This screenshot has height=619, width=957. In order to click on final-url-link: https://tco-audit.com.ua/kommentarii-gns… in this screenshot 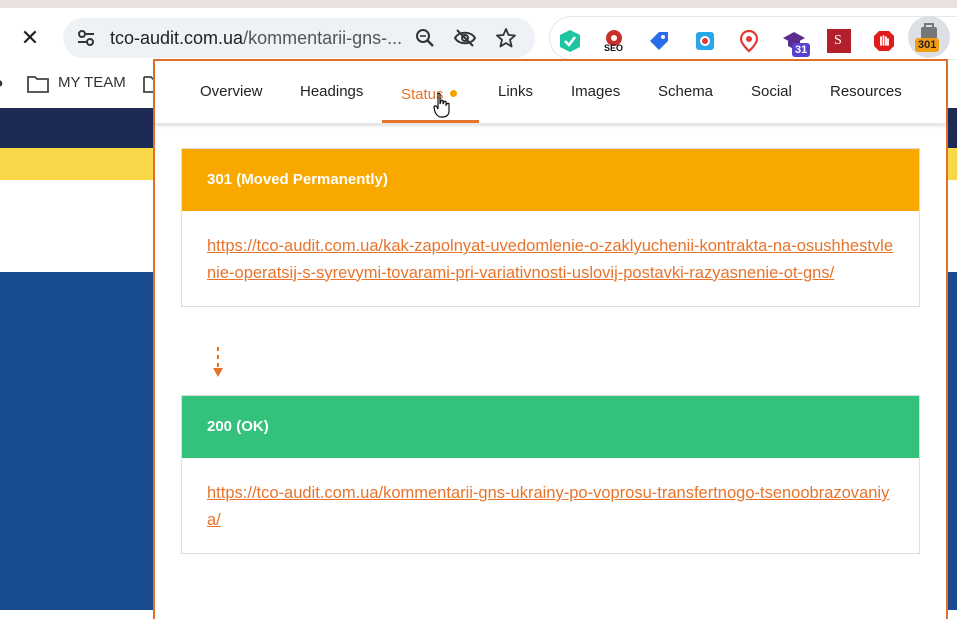, I will do `click(548, 506)`.